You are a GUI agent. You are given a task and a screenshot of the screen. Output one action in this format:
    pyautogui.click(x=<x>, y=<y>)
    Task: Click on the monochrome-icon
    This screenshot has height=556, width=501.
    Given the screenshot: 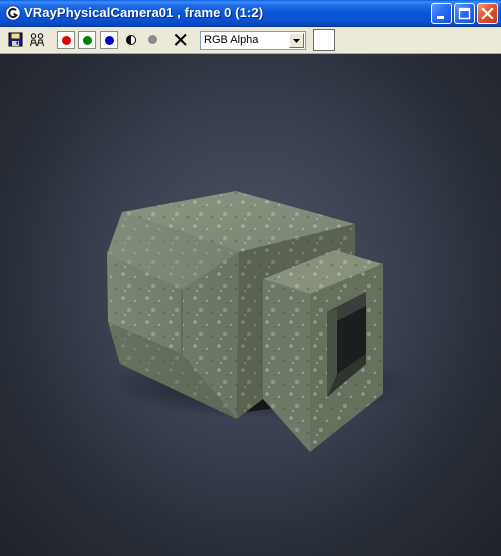 What is the action you would take?
    pyautogui.click(x=131, y=40)
    